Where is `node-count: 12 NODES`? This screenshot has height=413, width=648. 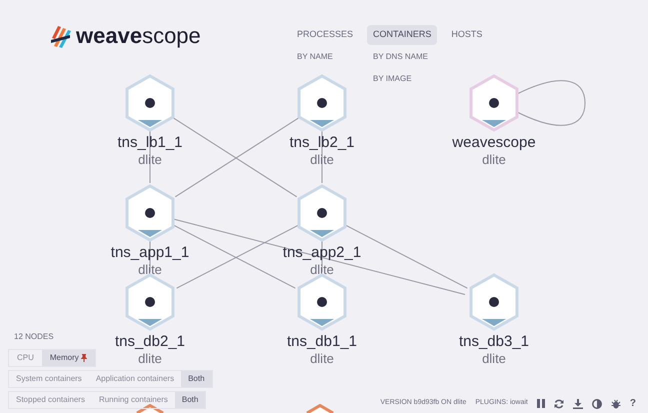 node-count: 12 NODES is located at coordinates (34, 337).